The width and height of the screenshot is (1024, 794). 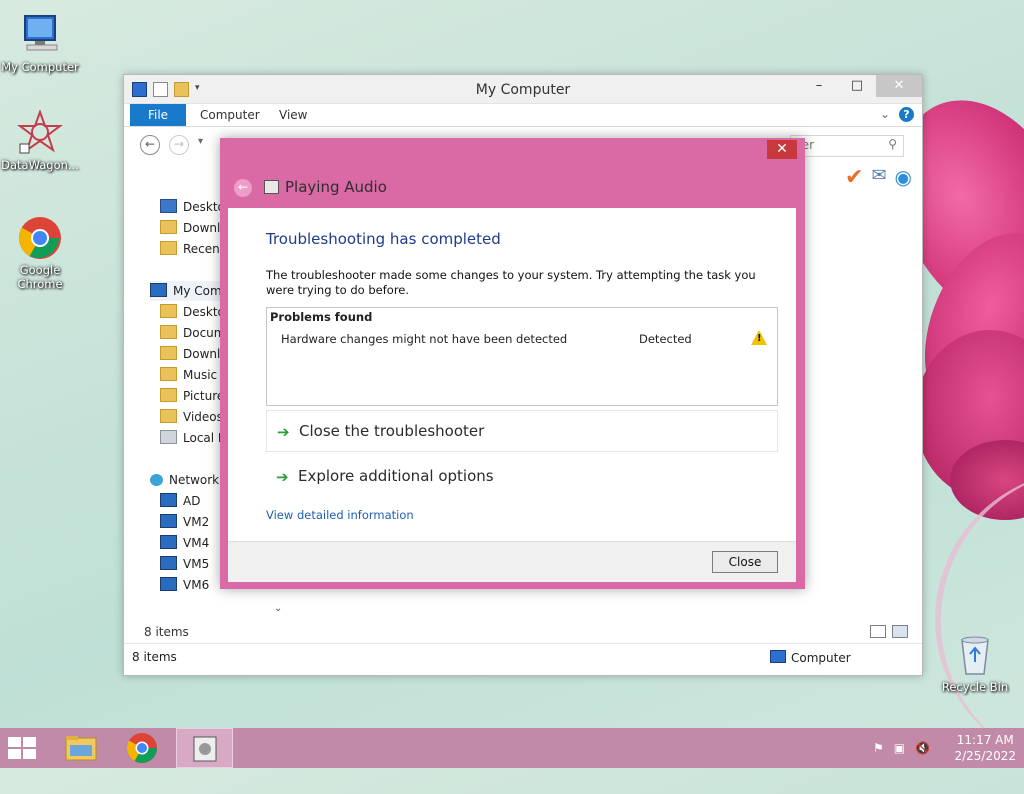 What do you see at coordinates (321, 317) in the screenshot?
I see `problems-header: Problems found` at bounding box center [321, 317].